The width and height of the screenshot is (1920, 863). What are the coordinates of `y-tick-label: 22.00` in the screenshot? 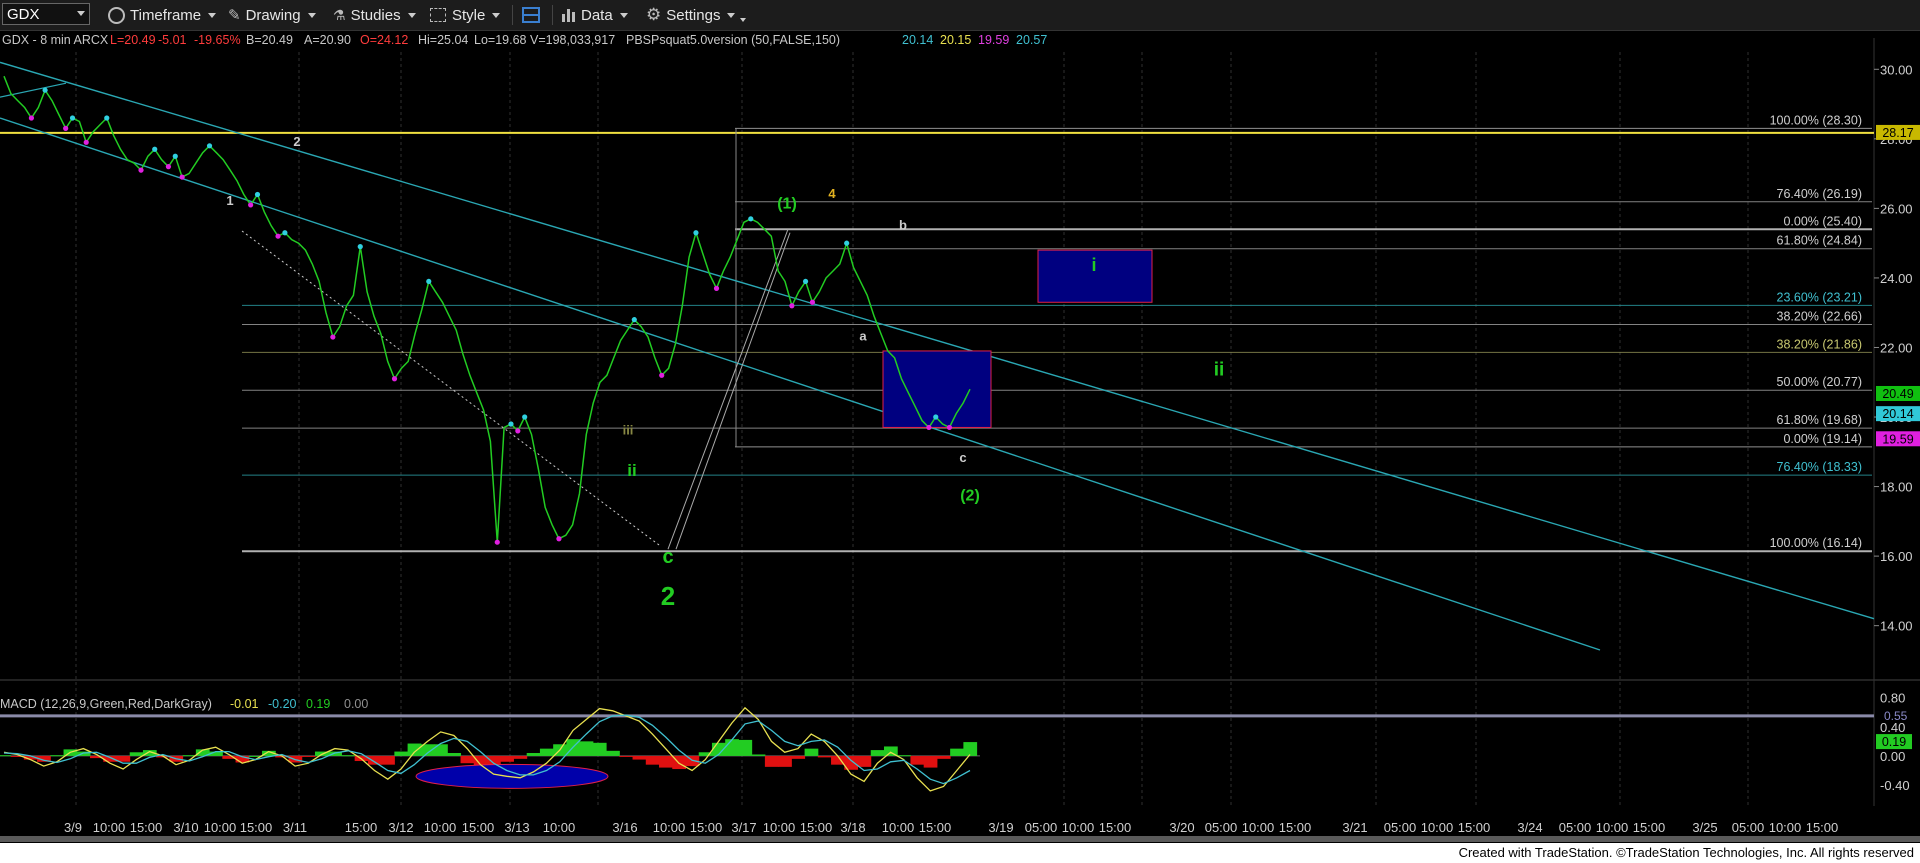 It's located at (1896, 347).